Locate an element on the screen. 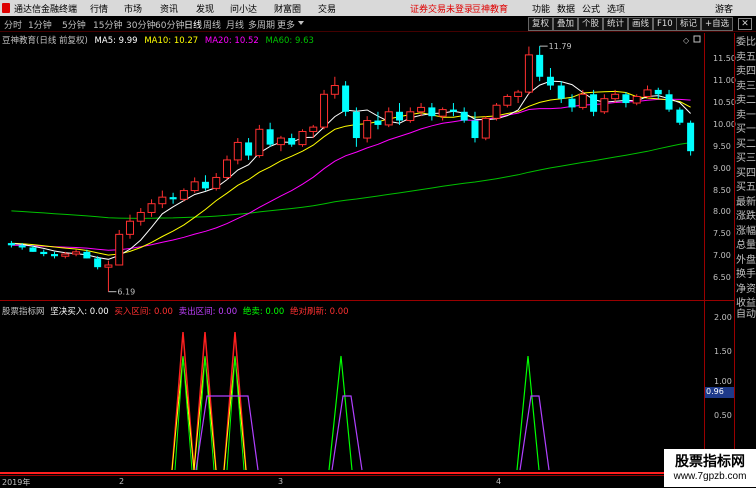  tab-15min: 15分钟 is located at coordinates (107, 24).